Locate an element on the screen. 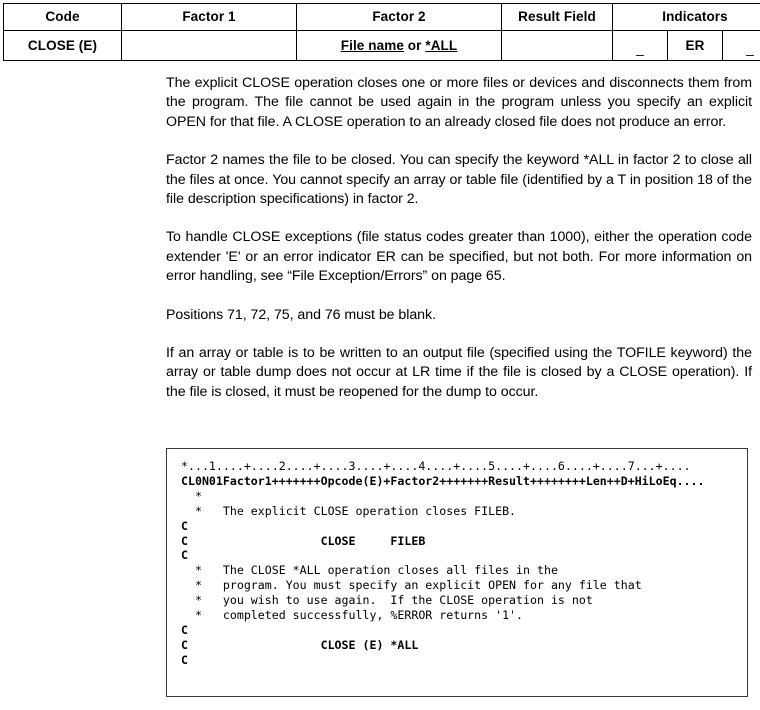  cell-result-field is located at coordinates (557, 45).